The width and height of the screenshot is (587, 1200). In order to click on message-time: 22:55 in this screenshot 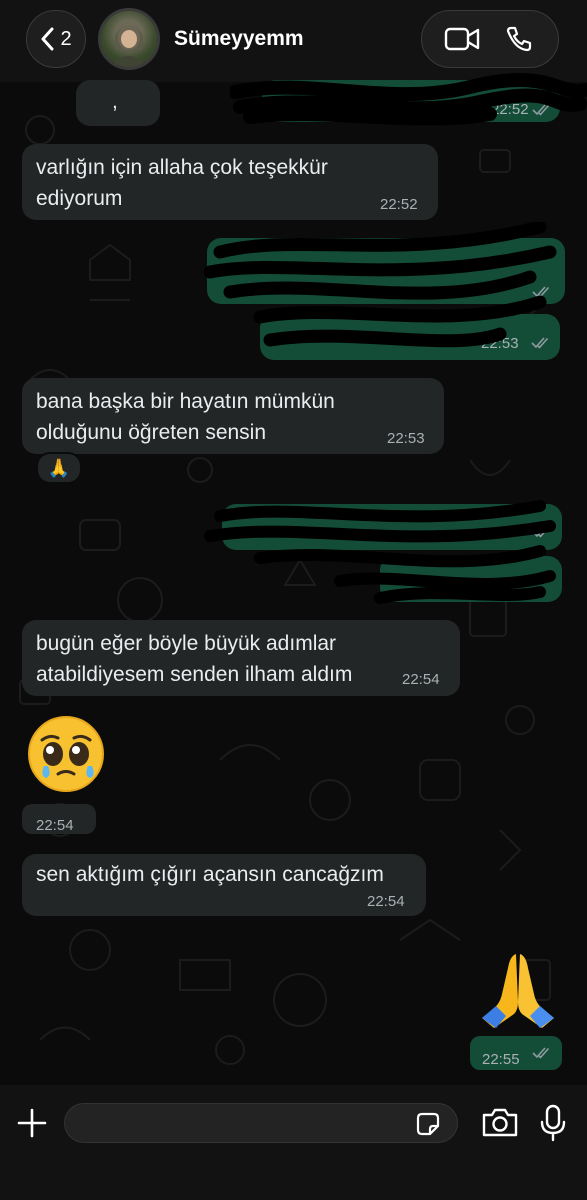, I will do `click(501, 1059)`.